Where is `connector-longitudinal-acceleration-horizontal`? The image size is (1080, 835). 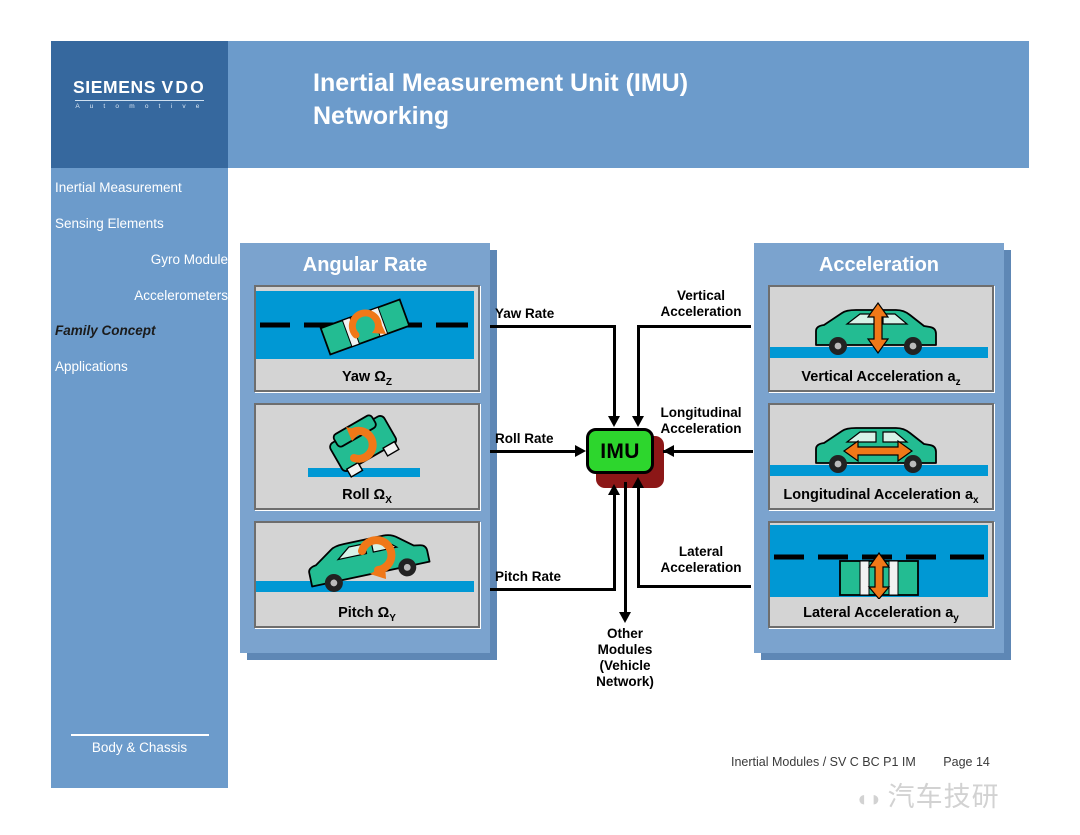
connector-longitudinal-acceleration-horizontal is located at coordinates (708, 451).